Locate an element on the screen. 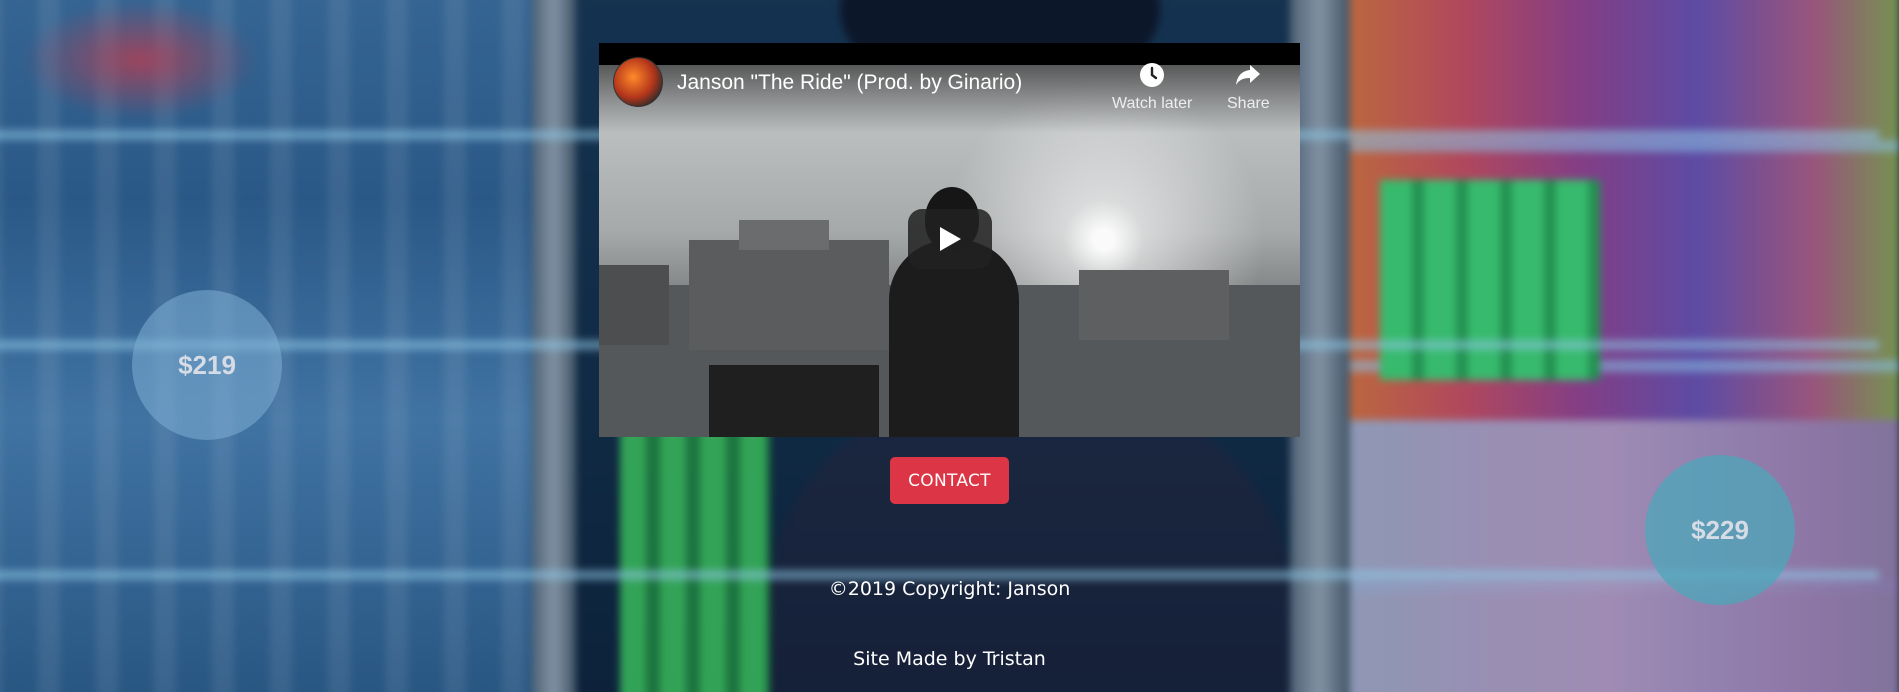 This screenshot has width=1899, height=692. play-button is located at coordinates (950, 239).